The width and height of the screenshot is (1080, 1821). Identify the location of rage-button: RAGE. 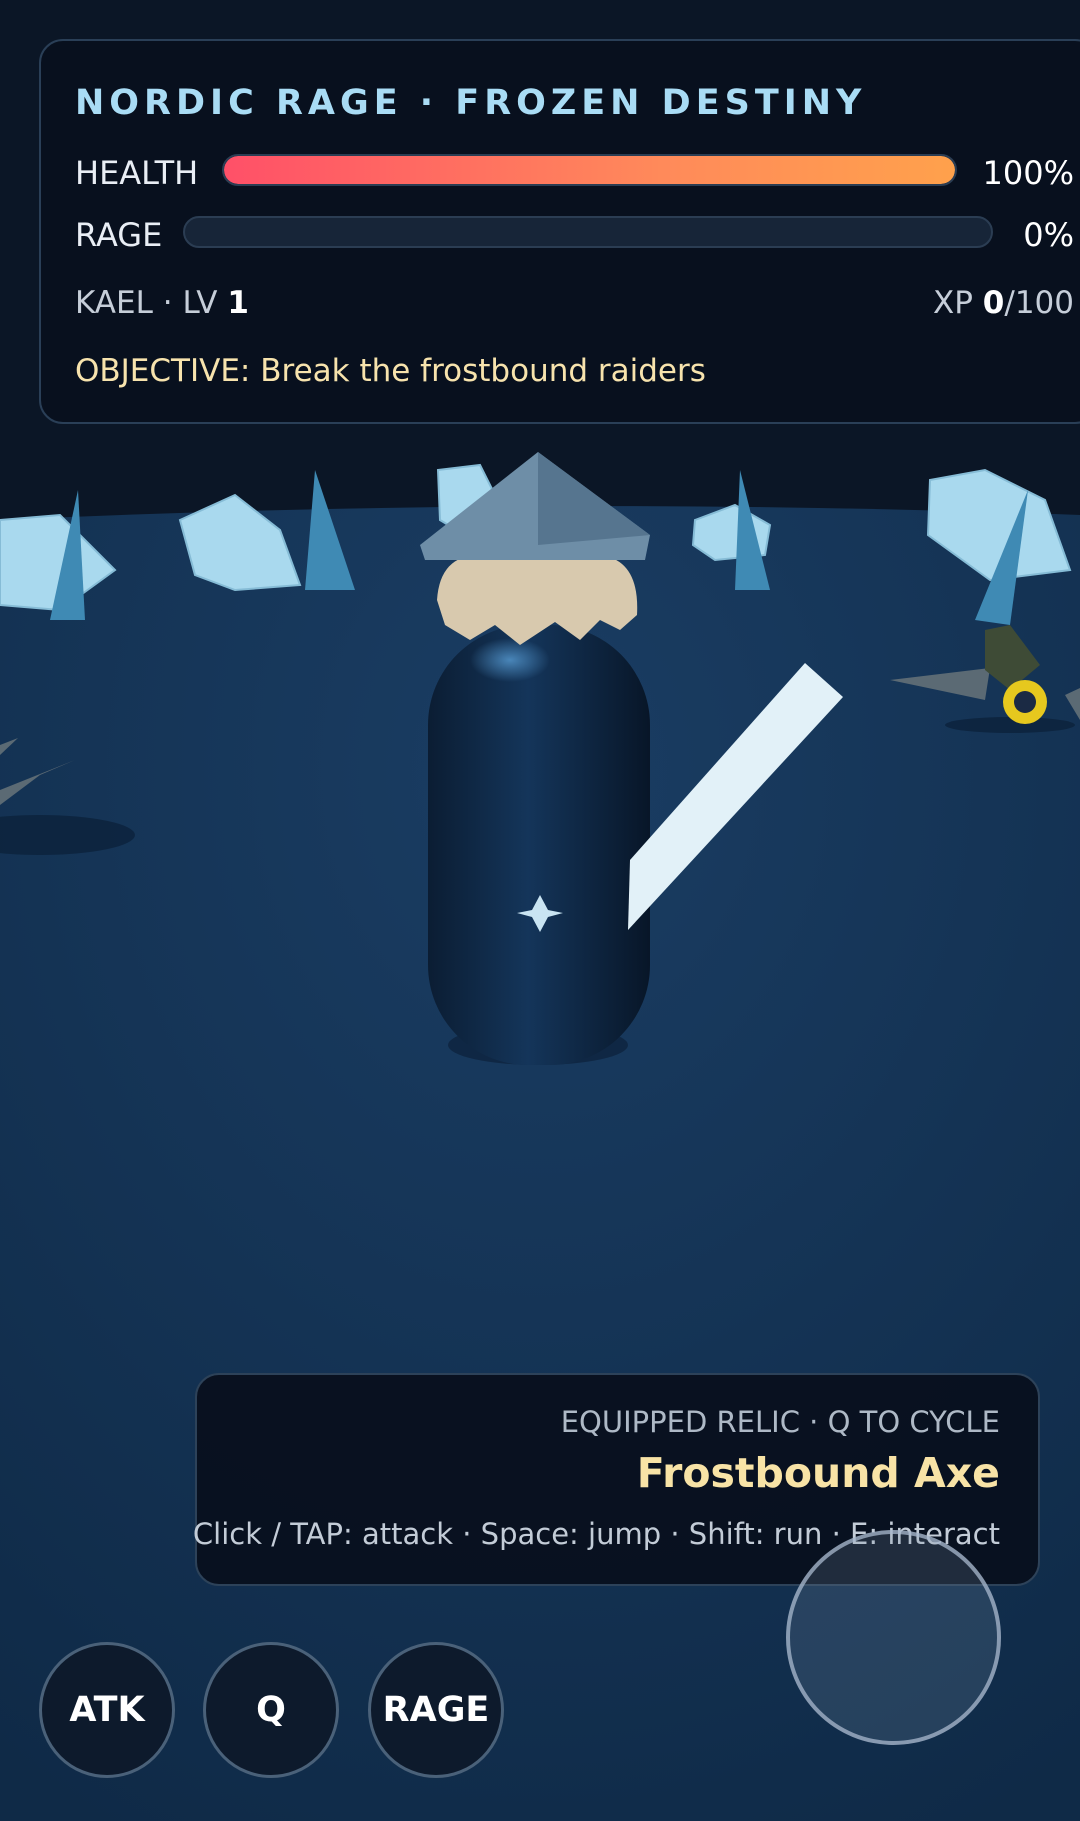
(436, 1710).